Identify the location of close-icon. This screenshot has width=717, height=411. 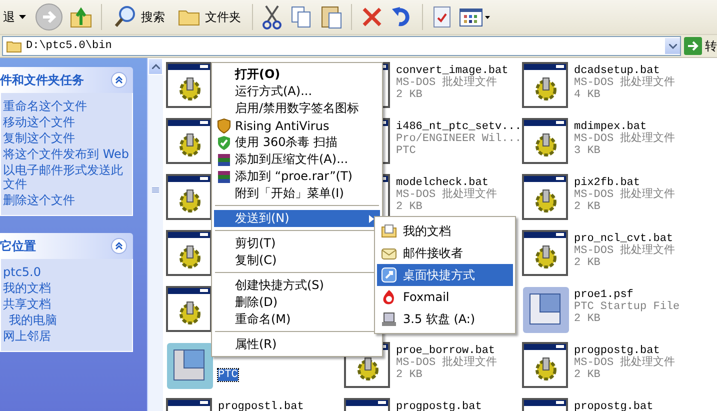
(372, 17).